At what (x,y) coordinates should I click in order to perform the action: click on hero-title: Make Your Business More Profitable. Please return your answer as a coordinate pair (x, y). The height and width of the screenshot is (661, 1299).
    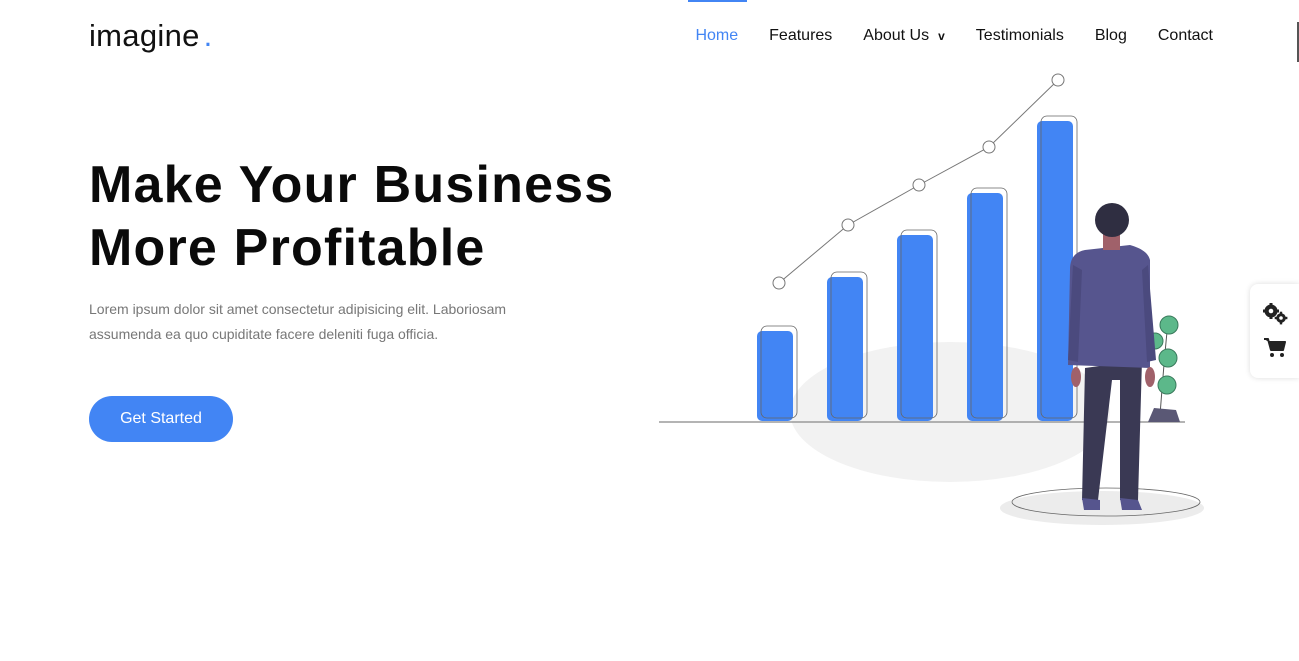
    Looking at the image, I should click on (351, 217).